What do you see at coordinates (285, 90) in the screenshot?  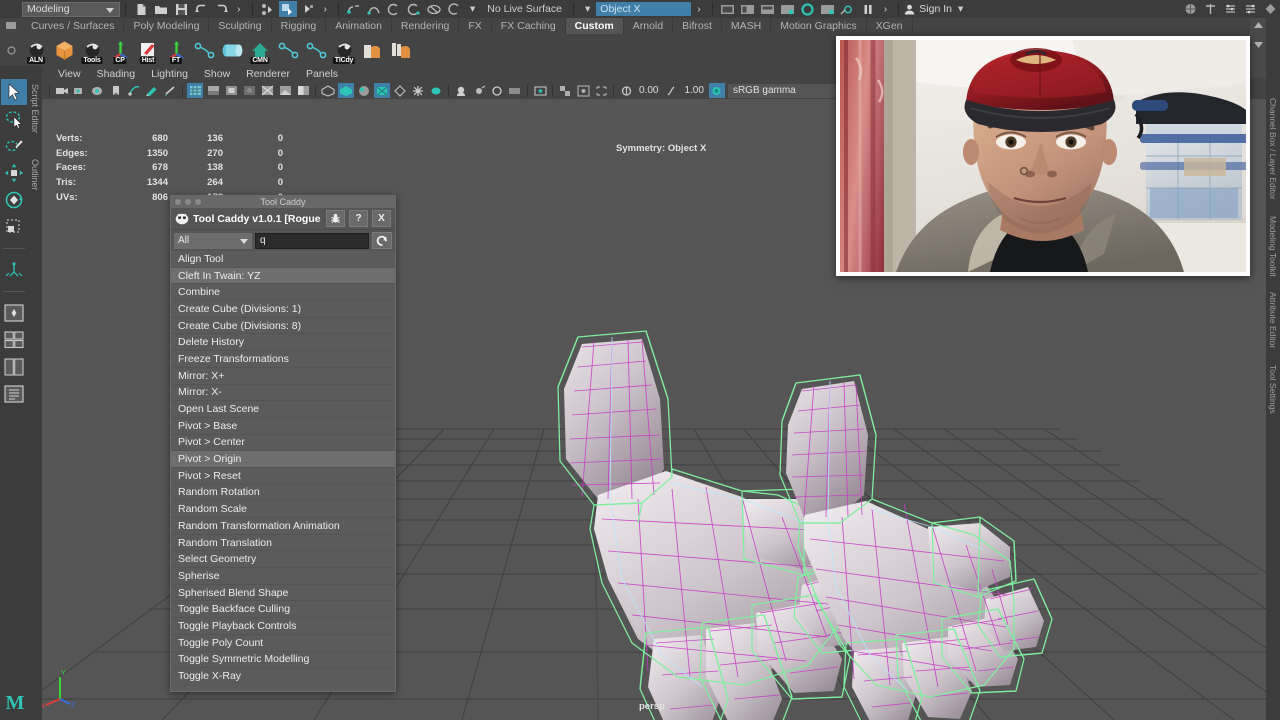 I see `texture-display-icon` at bounding box center [285, 90].